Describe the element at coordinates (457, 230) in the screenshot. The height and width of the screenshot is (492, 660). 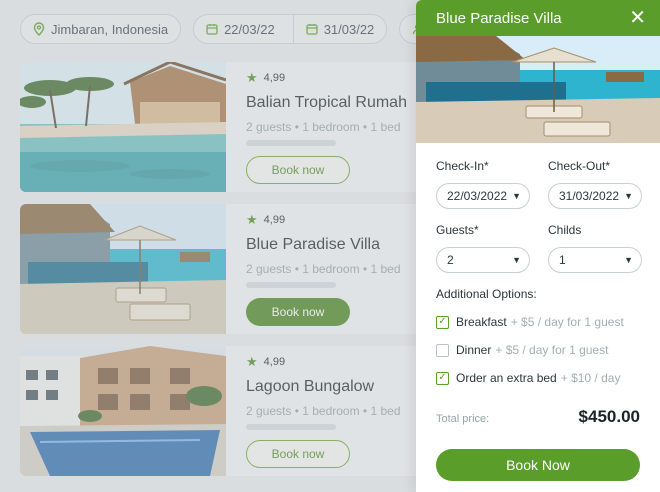
I see `guests-label: Guests*` at that location.